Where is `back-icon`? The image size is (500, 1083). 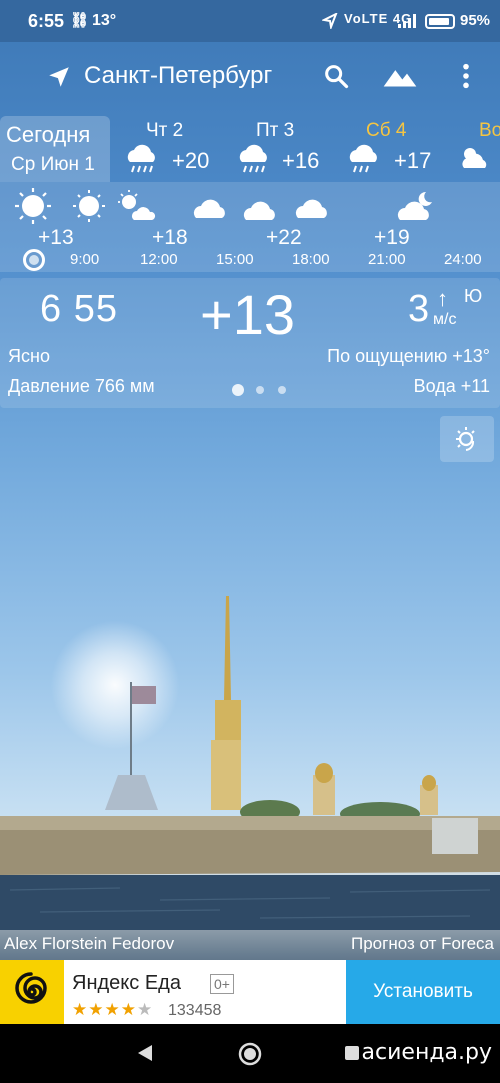
back-icon is located at coordinates (145, 1053).